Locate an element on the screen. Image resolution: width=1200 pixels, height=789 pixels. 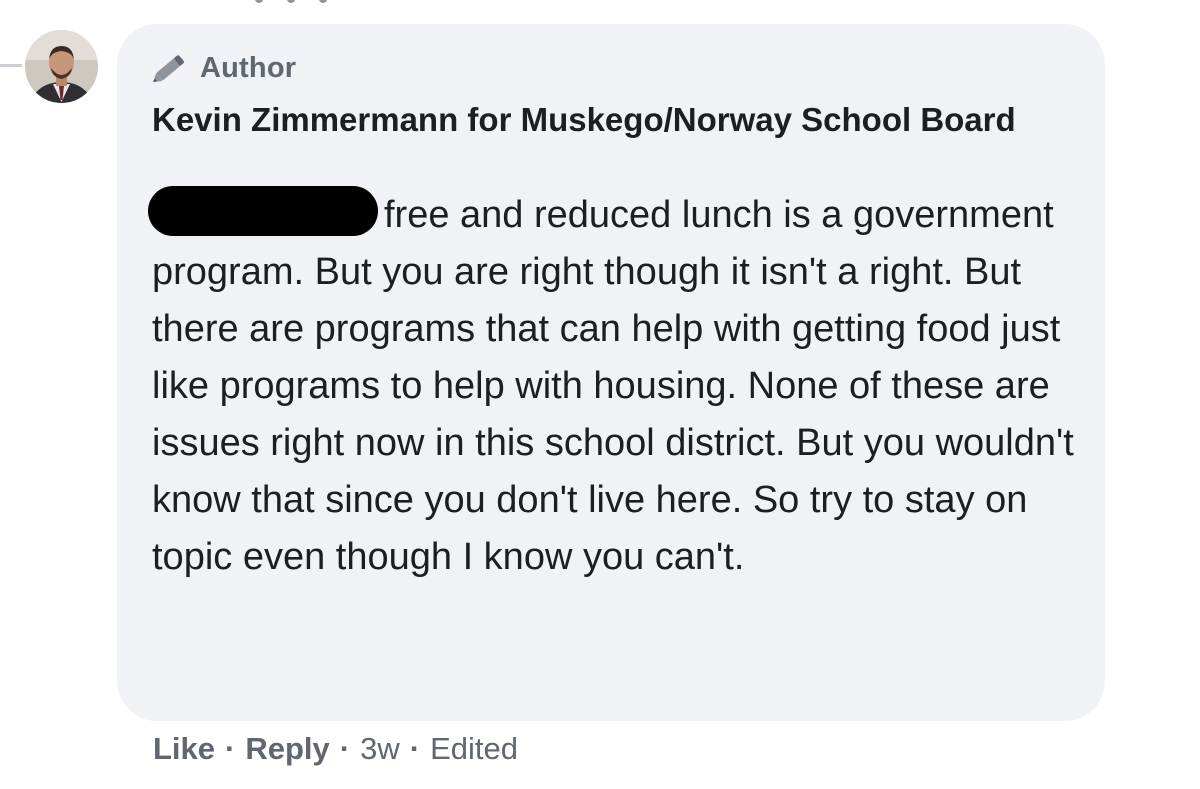
thread-connector-line is located at coordinates (11, 65).